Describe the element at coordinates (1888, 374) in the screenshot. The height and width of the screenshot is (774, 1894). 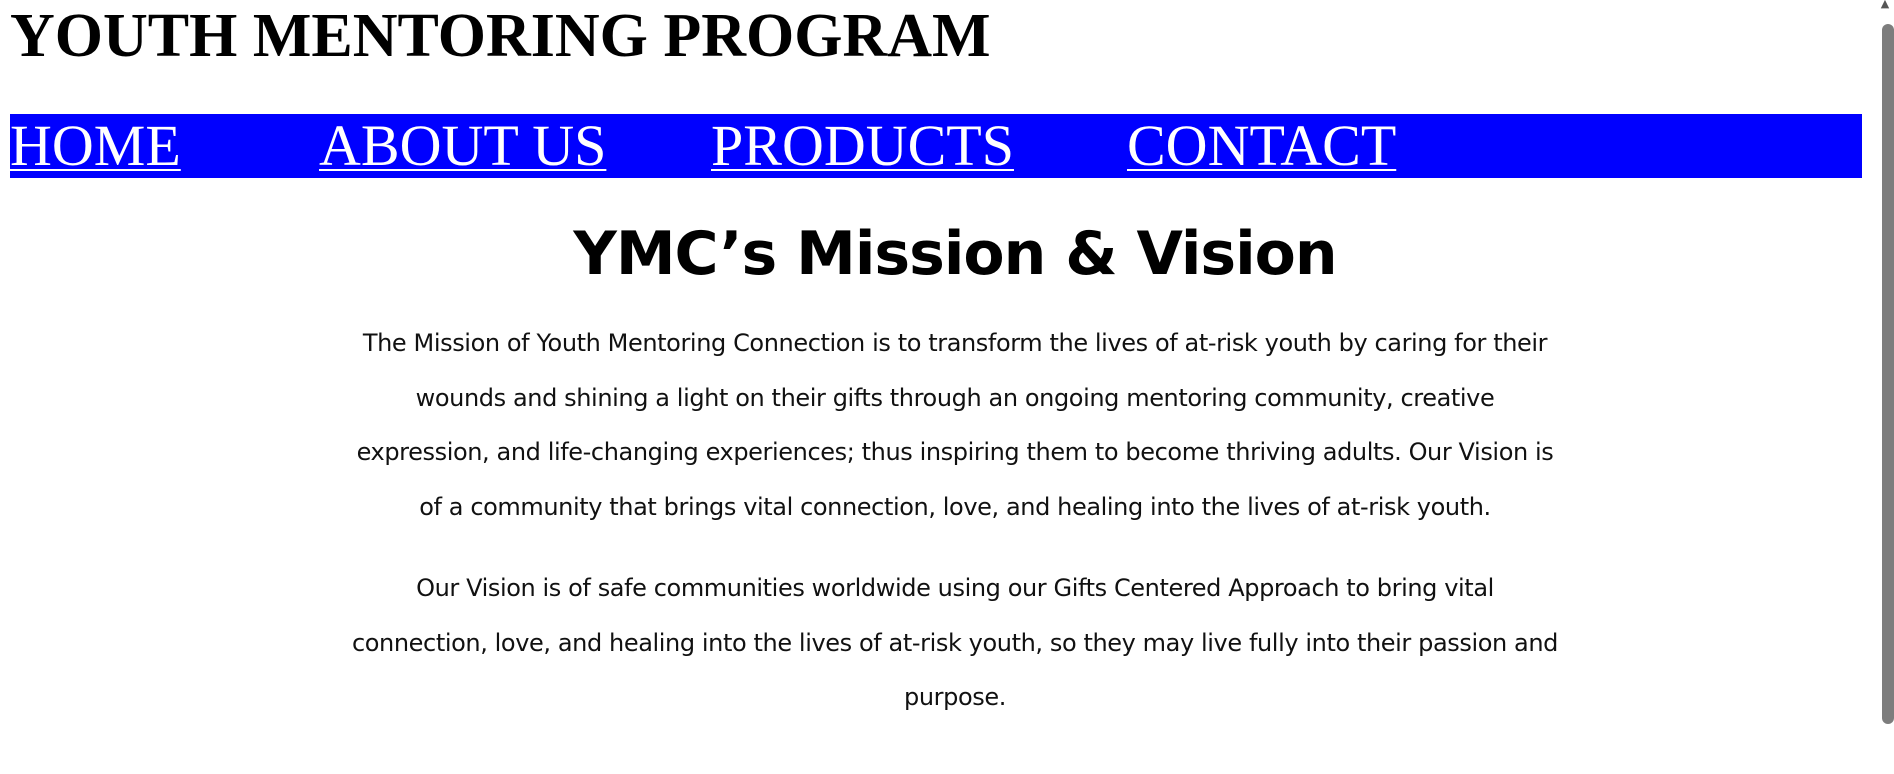
I see `scrollbar-thumb` at that location.